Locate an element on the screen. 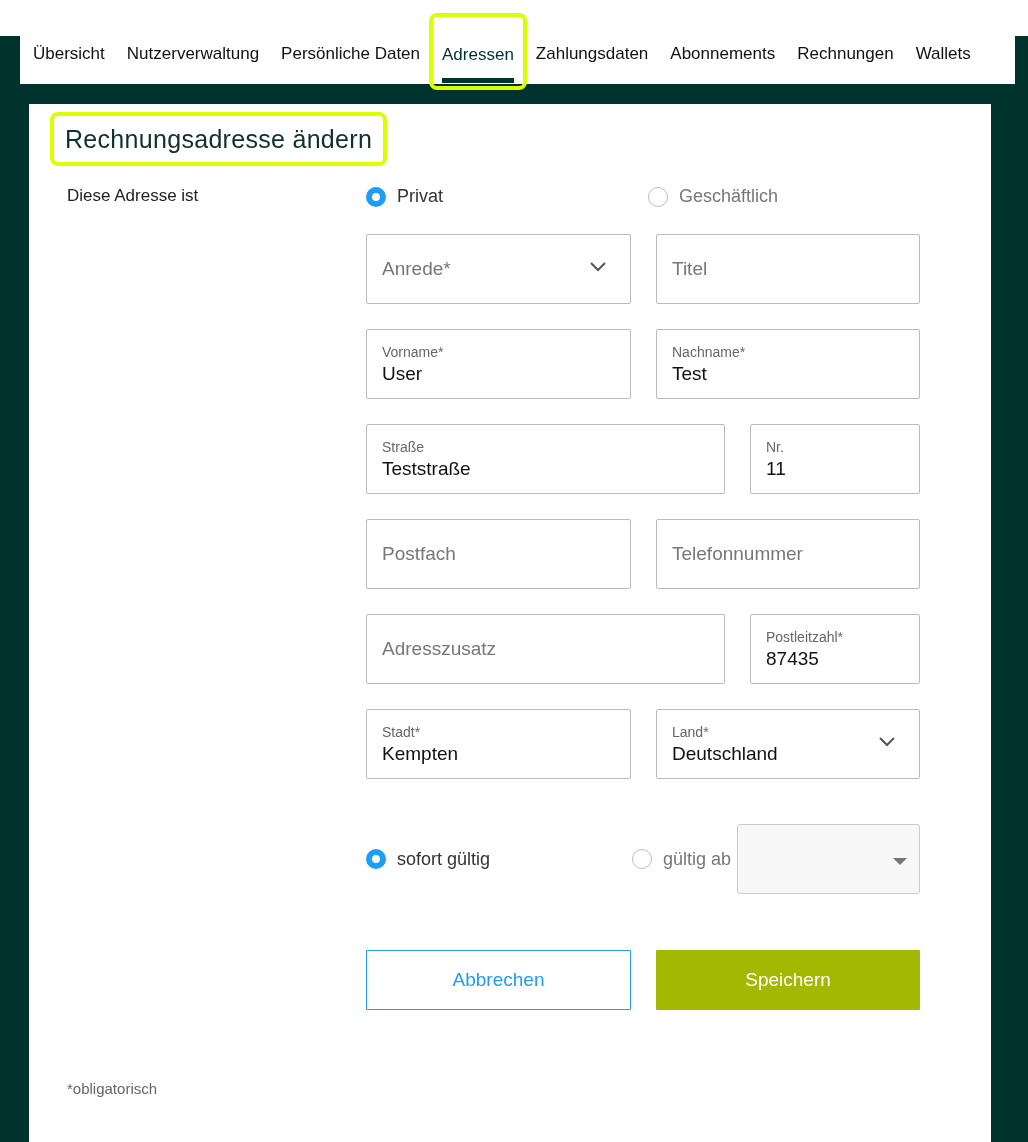 The image size is (1028, 1142). nav-tab: Wallets is located at coordinates (943, 42).